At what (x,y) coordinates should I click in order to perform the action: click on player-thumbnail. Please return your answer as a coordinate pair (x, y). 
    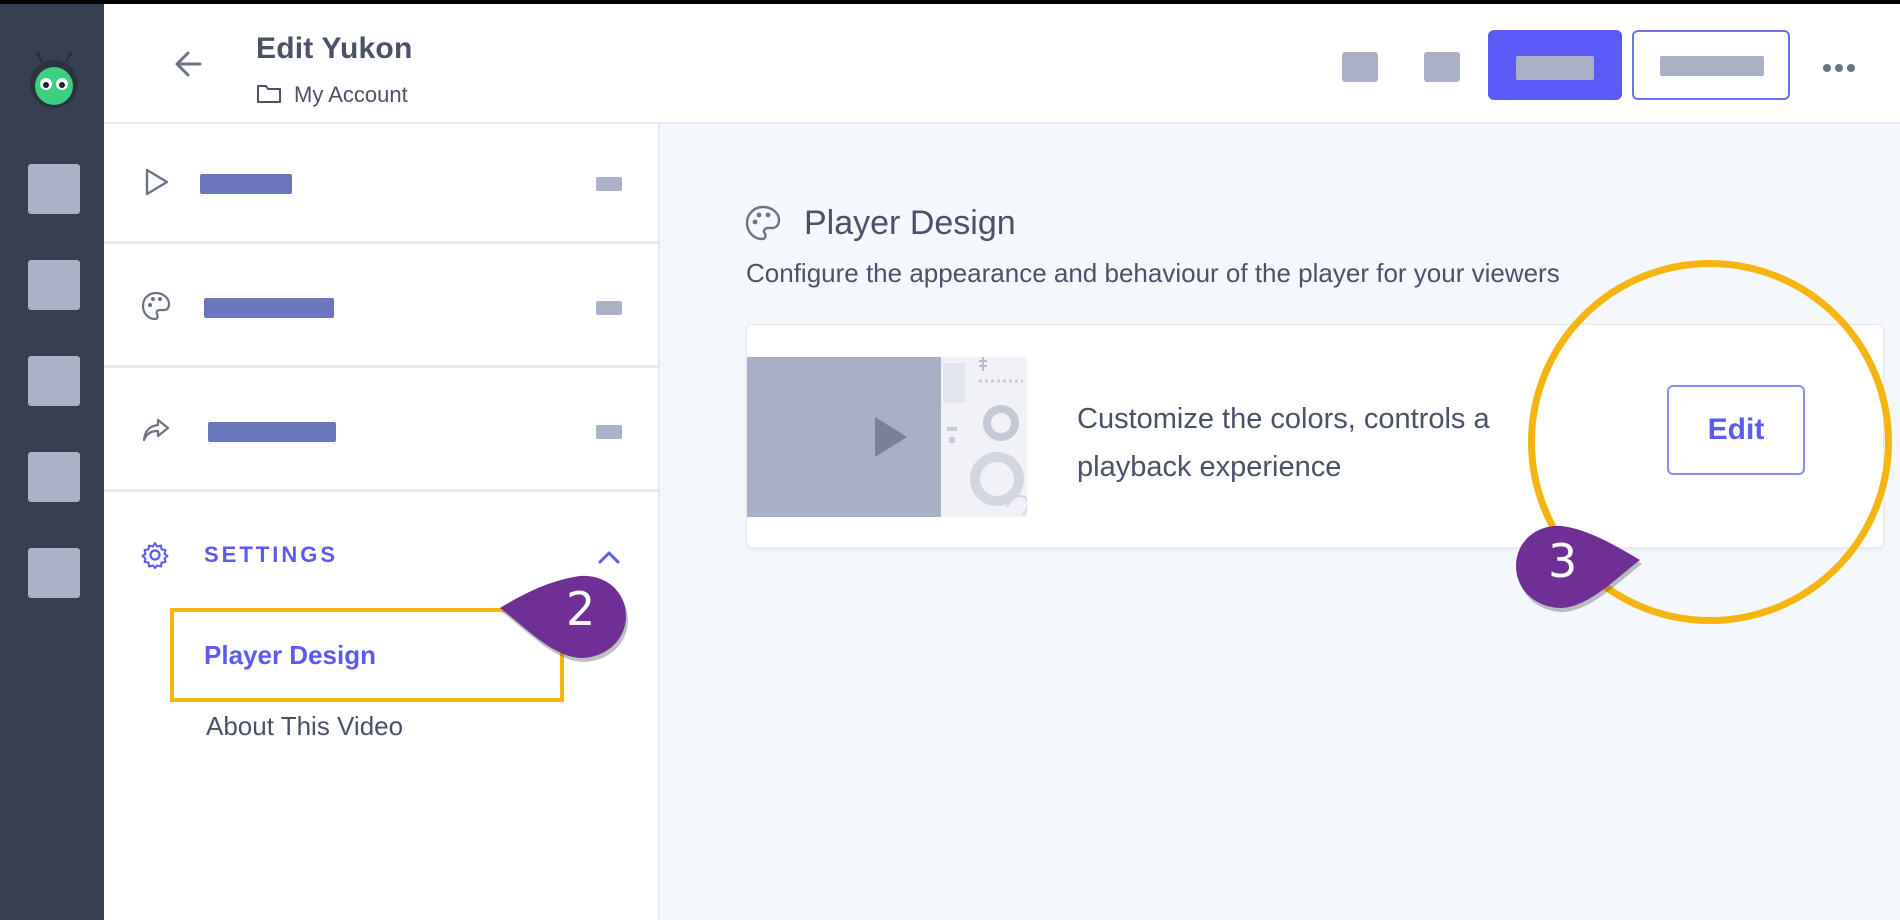
    Looking at the image, I should click on (887, 437).